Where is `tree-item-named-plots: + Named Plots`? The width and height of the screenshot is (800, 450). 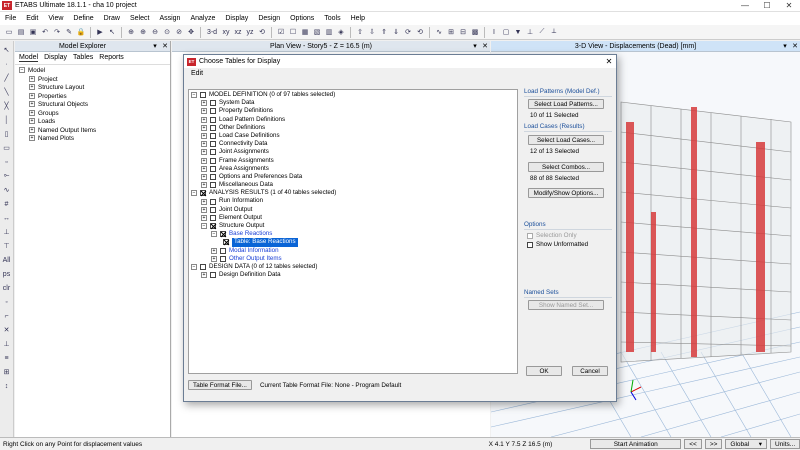 tree-item-named-plots: + Named Plots is located at coordinates (92, 139).